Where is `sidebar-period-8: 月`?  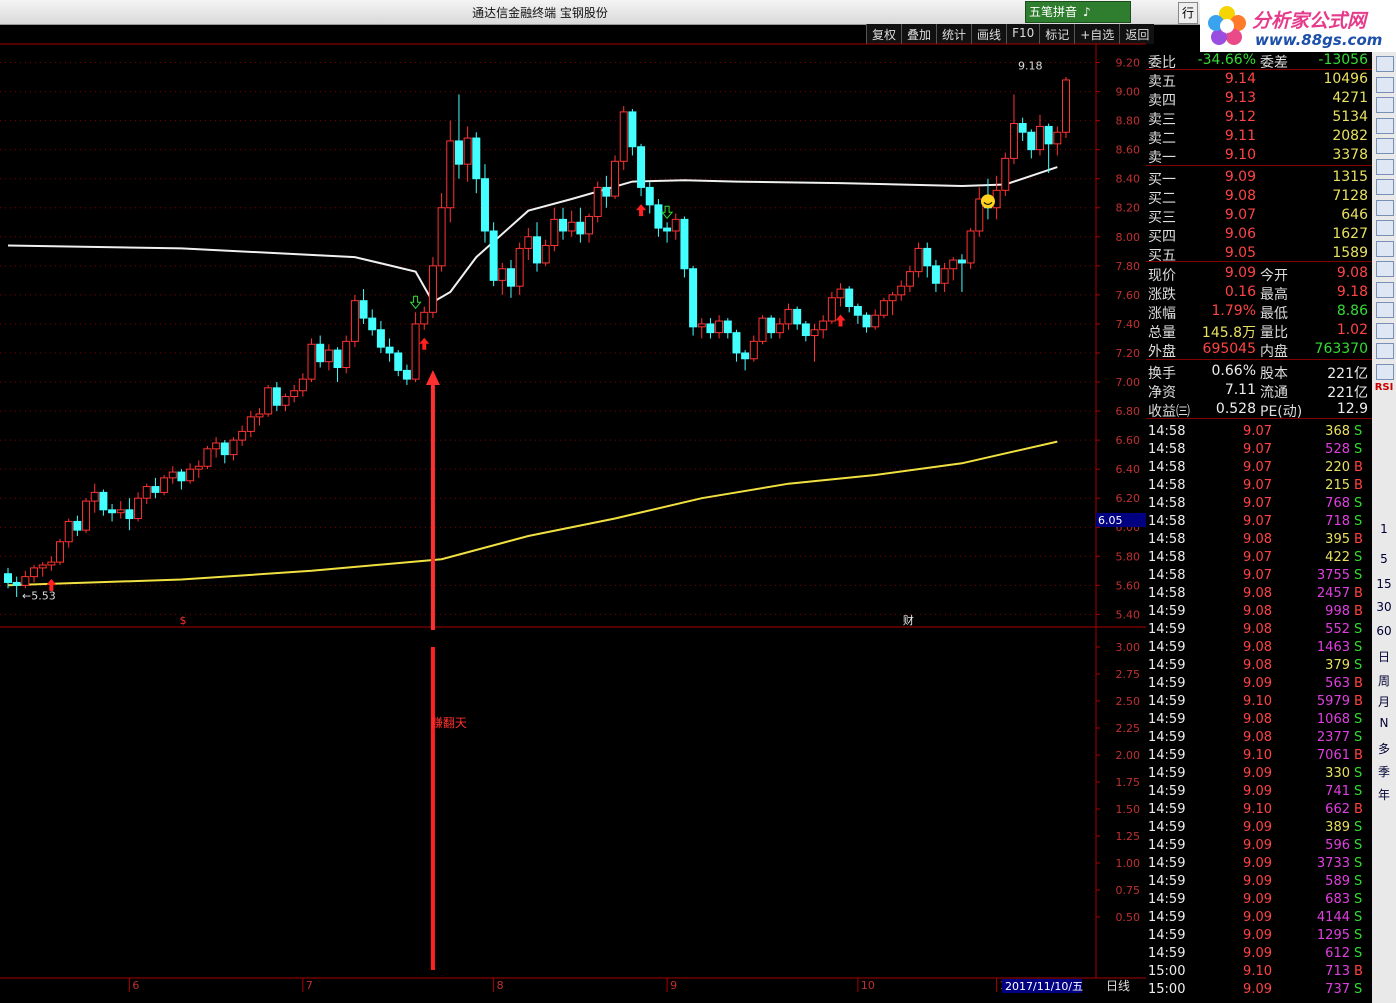 sidebar-period-8: 月 is located at coordinates (1384, 701).